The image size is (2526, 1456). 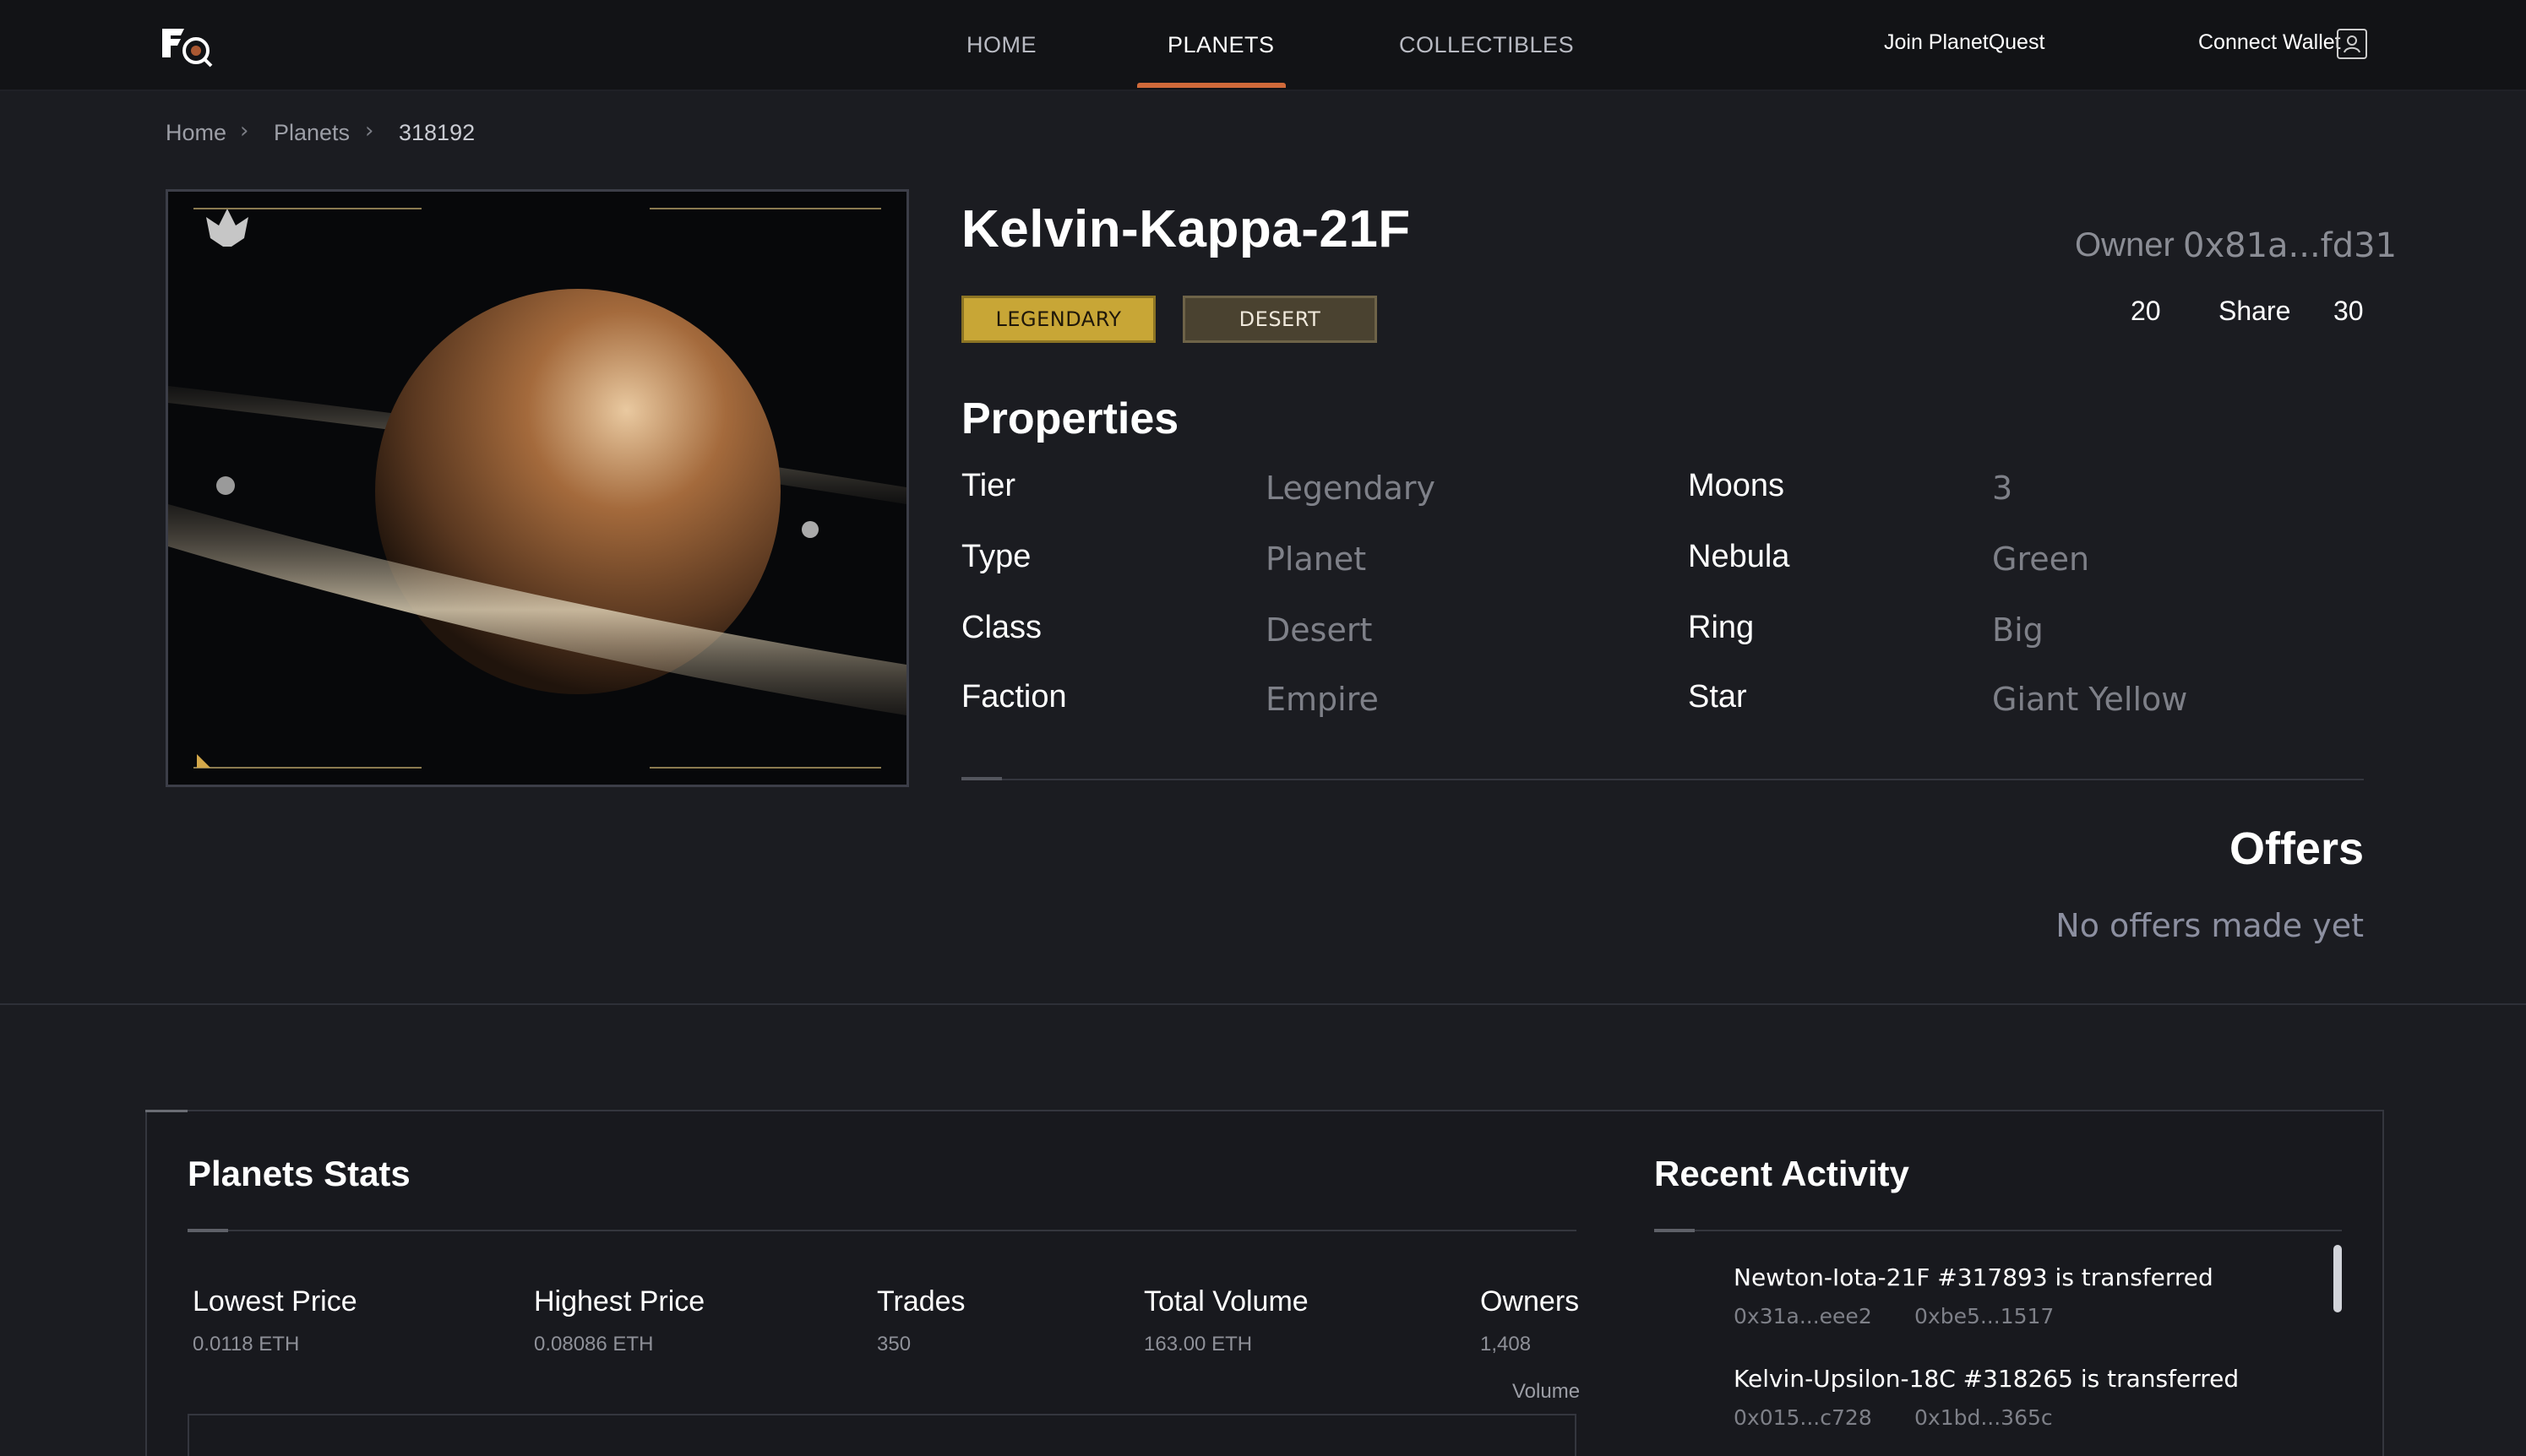 I want to click on activity-rule-accent, so click(x=1674, y=1231).